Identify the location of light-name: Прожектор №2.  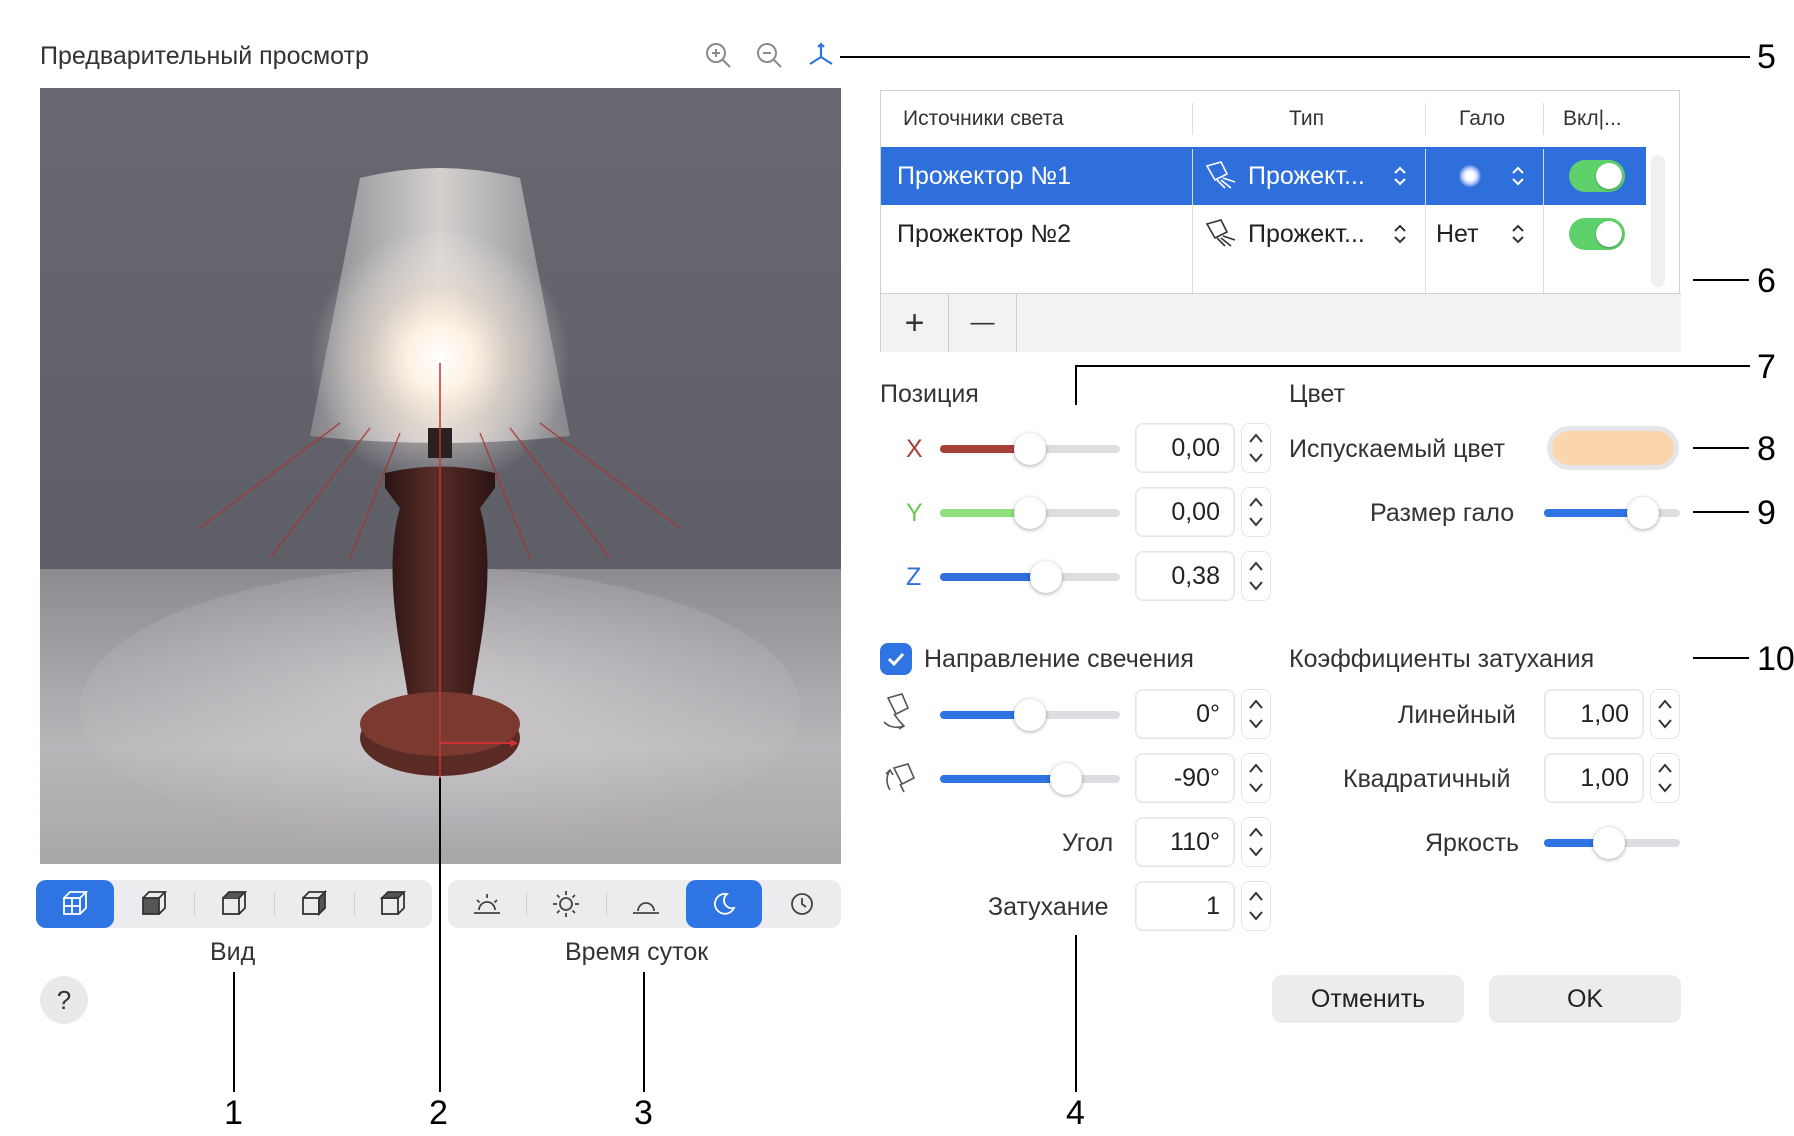
(984, 233).